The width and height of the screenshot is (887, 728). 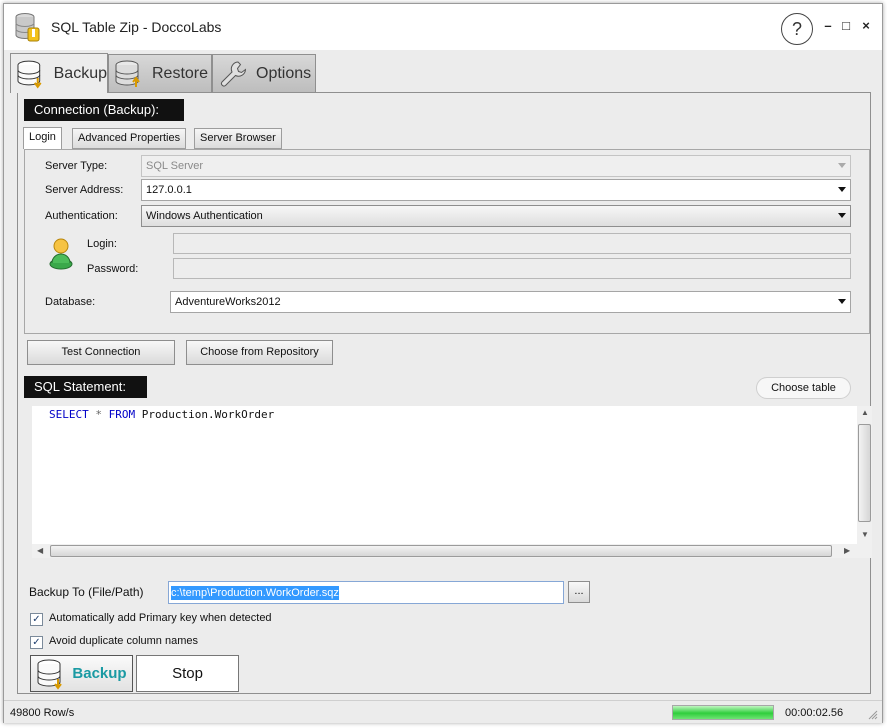 What do you see at coordinates (228, 302) in the screenshot?
I see `database-value: AdventureWorks2012` at bounding box center [228, 302].